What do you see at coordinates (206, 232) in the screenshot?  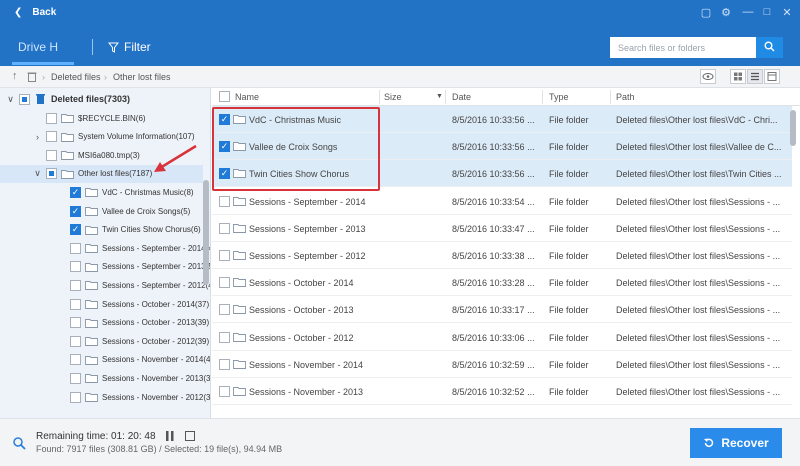 I see `tree-scrollbar` at bounding box center [206, 232].